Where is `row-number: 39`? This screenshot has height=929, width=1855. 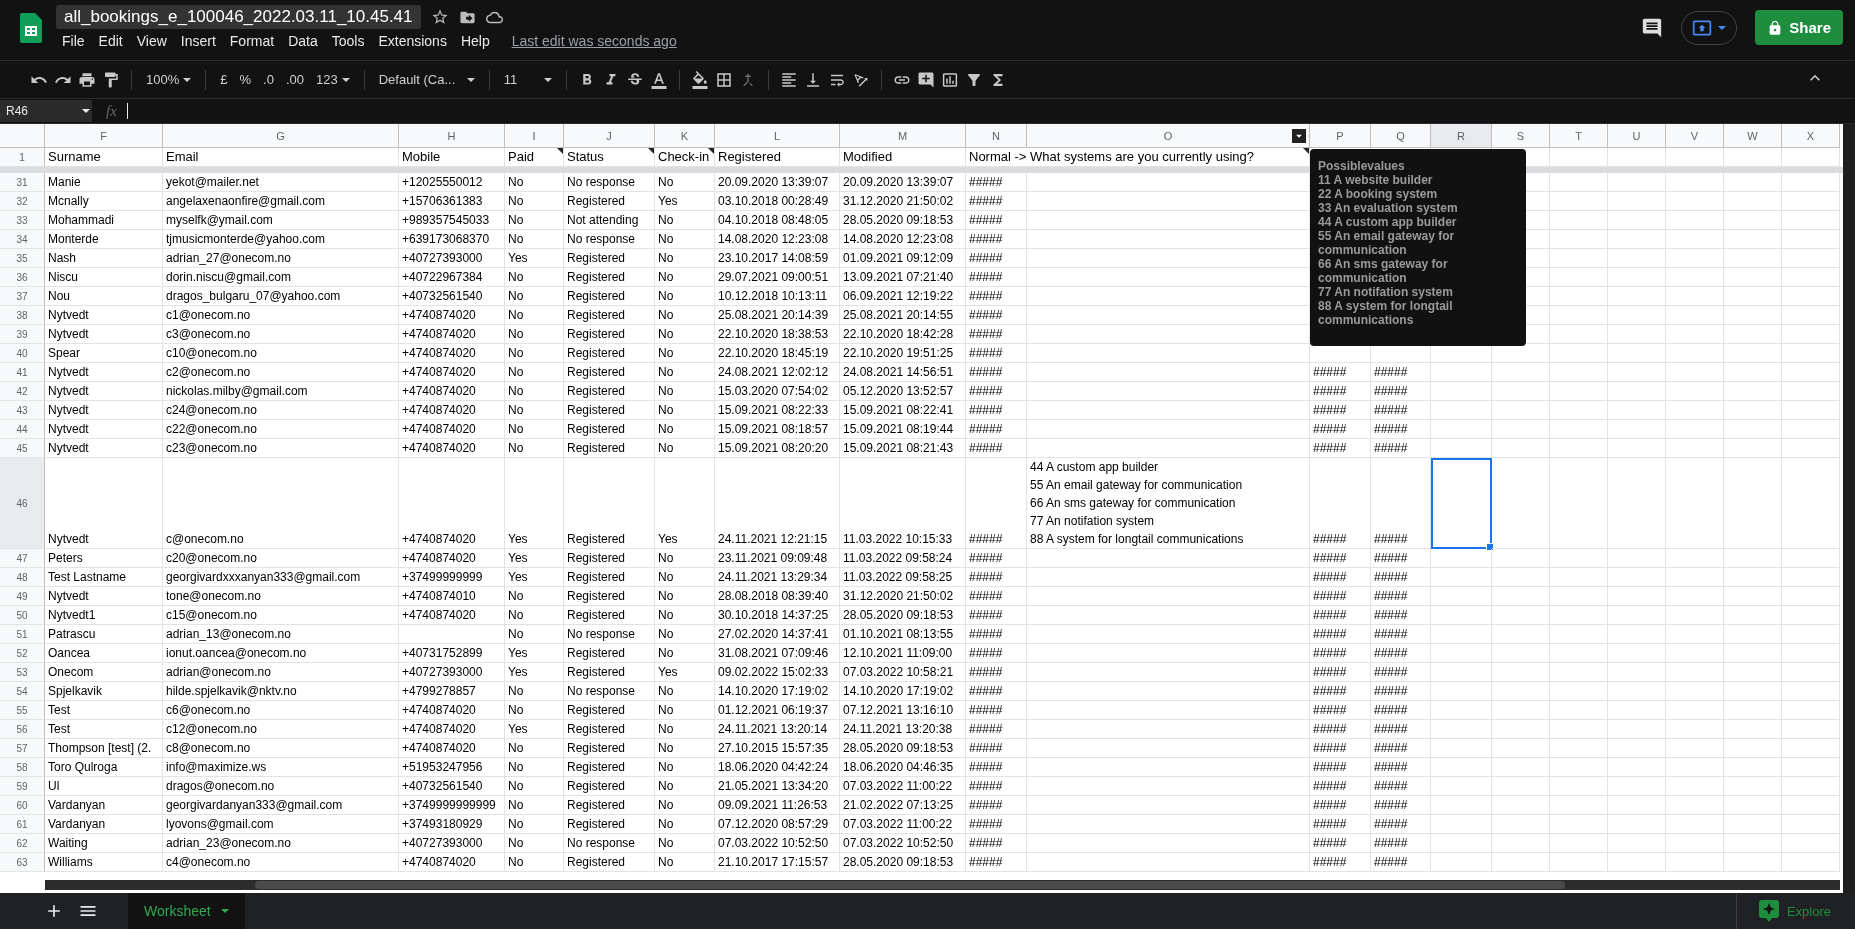
row-number: 39 is located at coordinates (22, 334).